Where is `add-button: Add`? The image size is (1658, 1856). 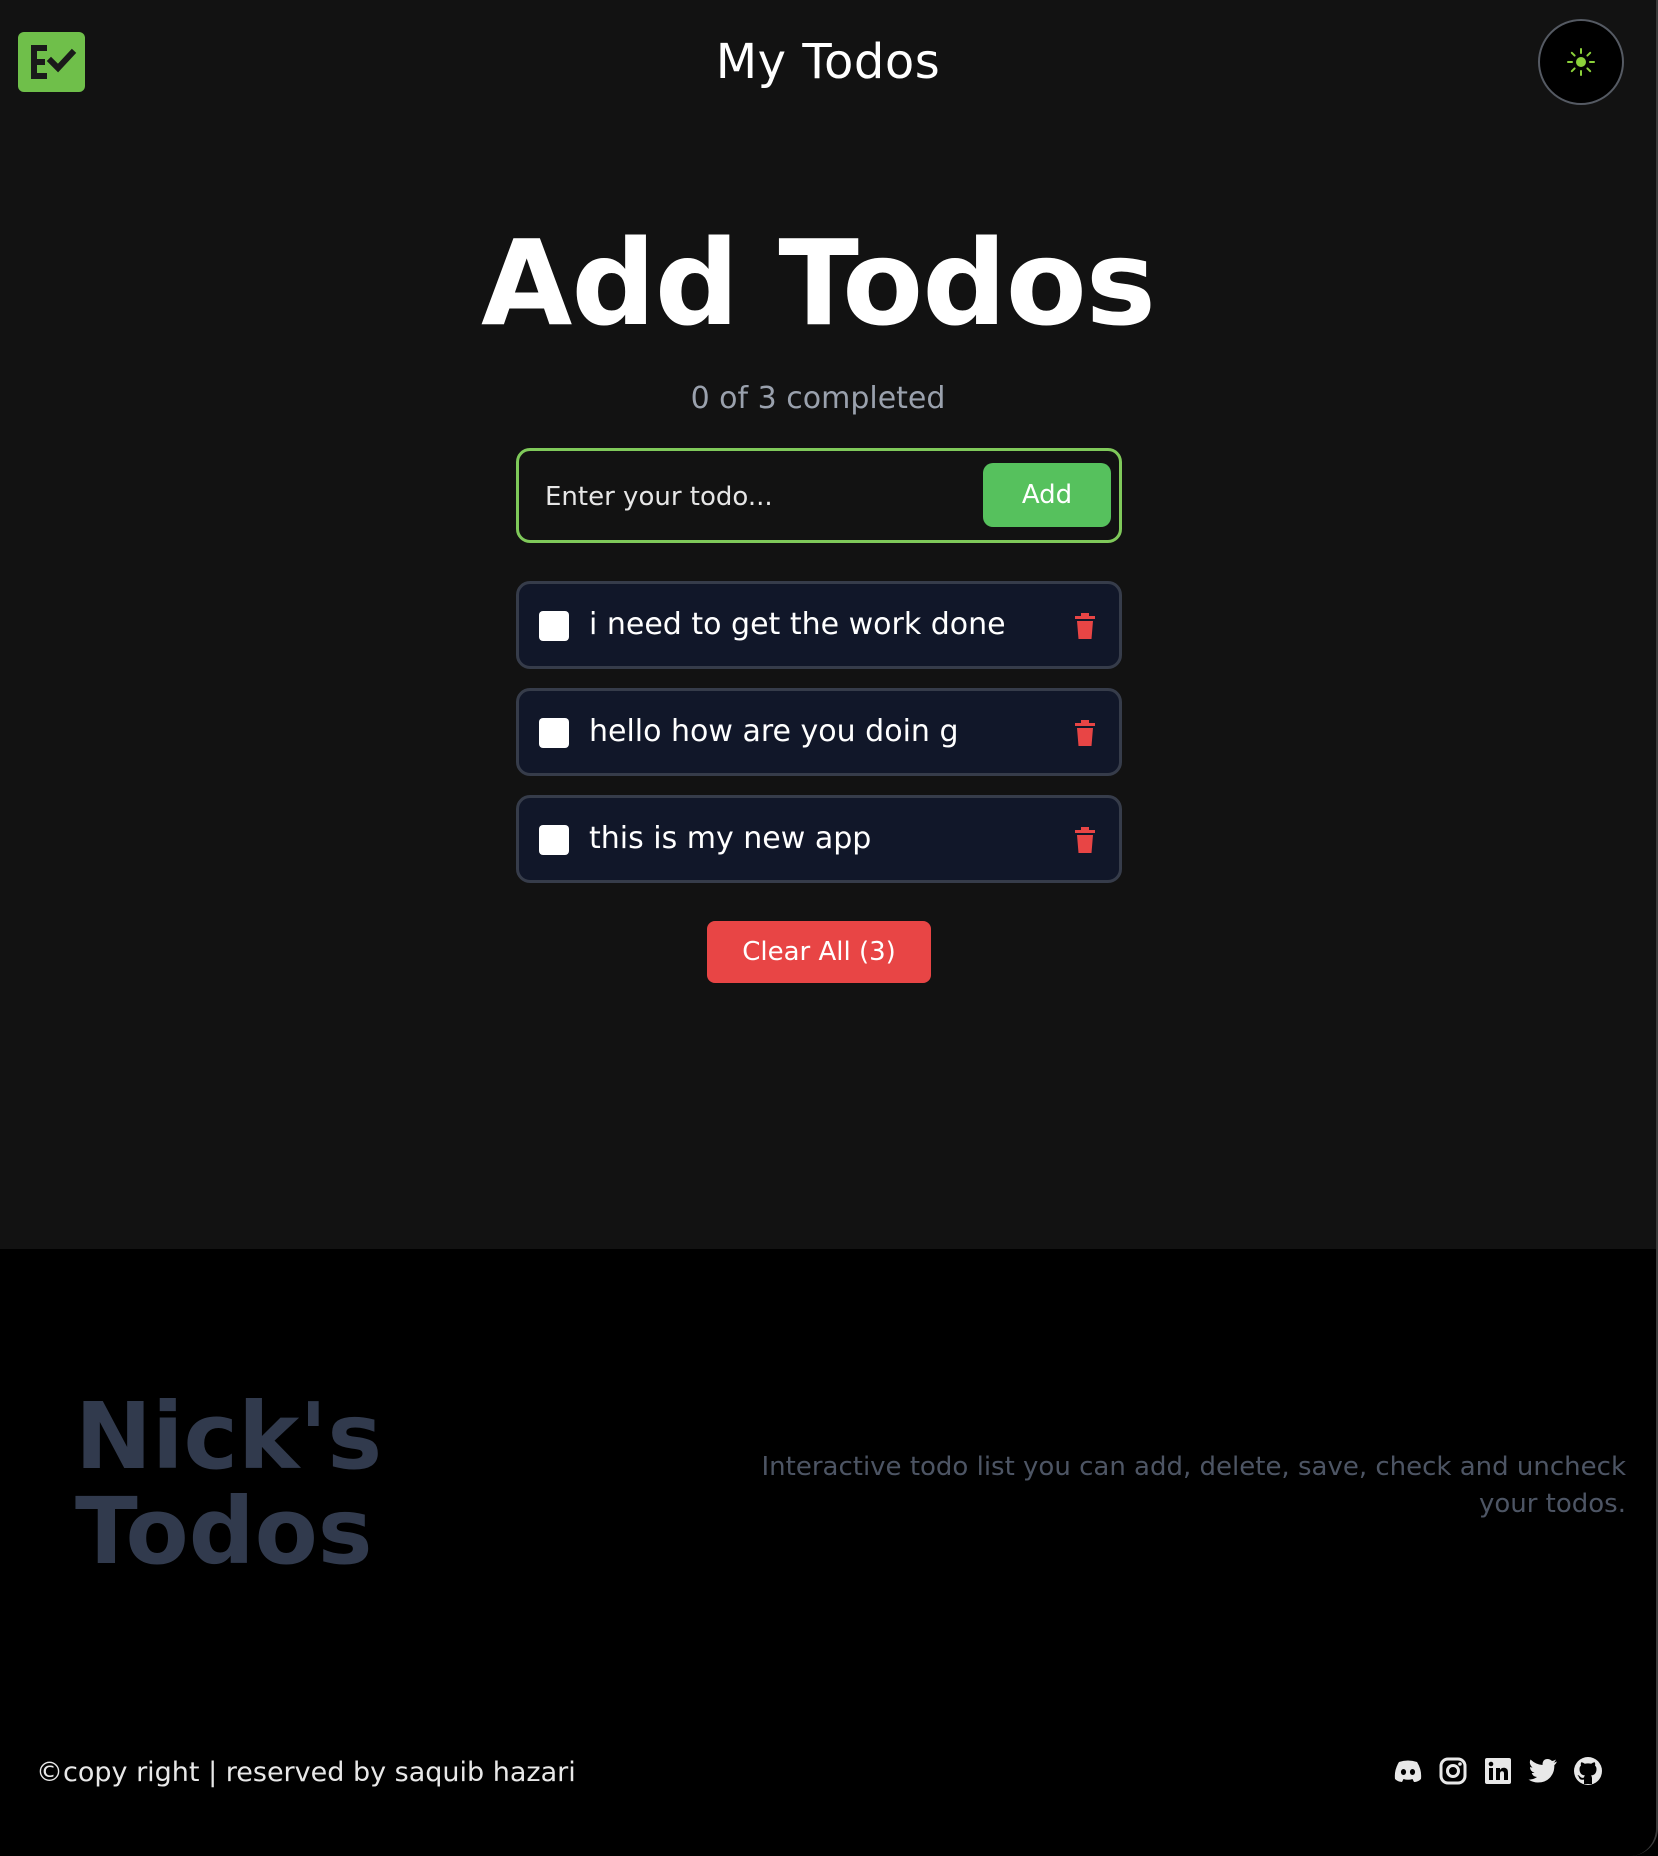 add-button: Add is located at coordinates (1047, 495).